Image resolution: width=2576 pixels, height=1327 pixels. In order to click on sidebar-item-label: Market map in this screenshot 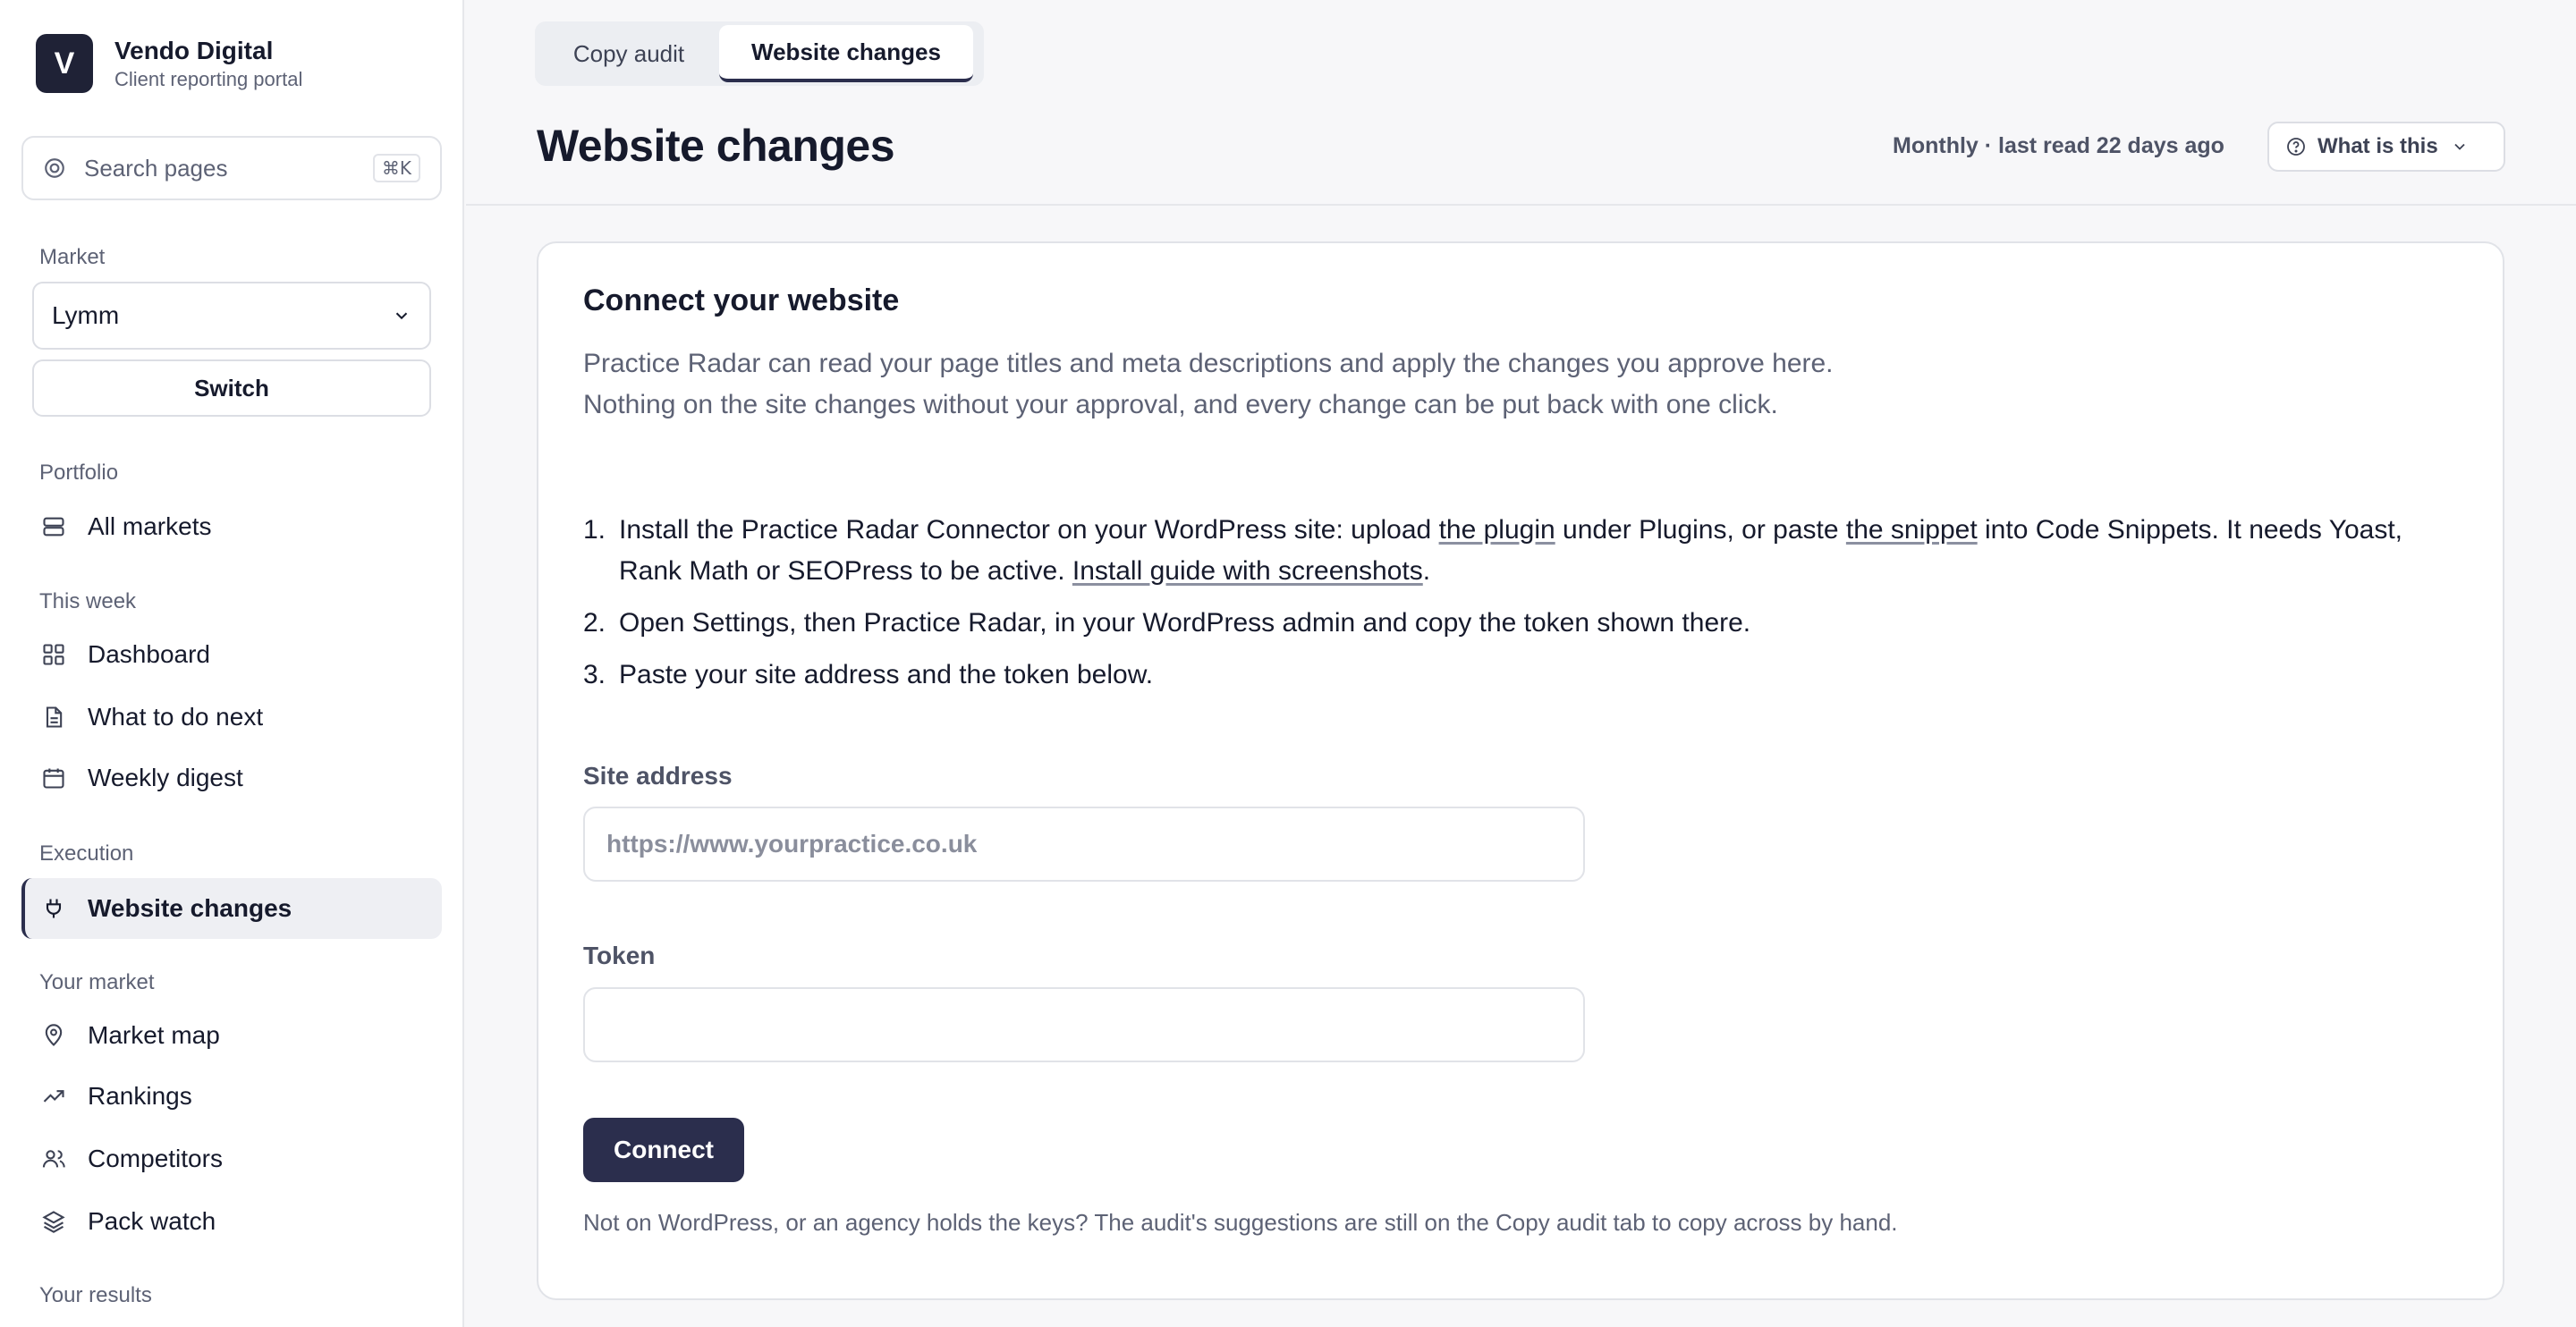, I will do `click(154, 1035)`.